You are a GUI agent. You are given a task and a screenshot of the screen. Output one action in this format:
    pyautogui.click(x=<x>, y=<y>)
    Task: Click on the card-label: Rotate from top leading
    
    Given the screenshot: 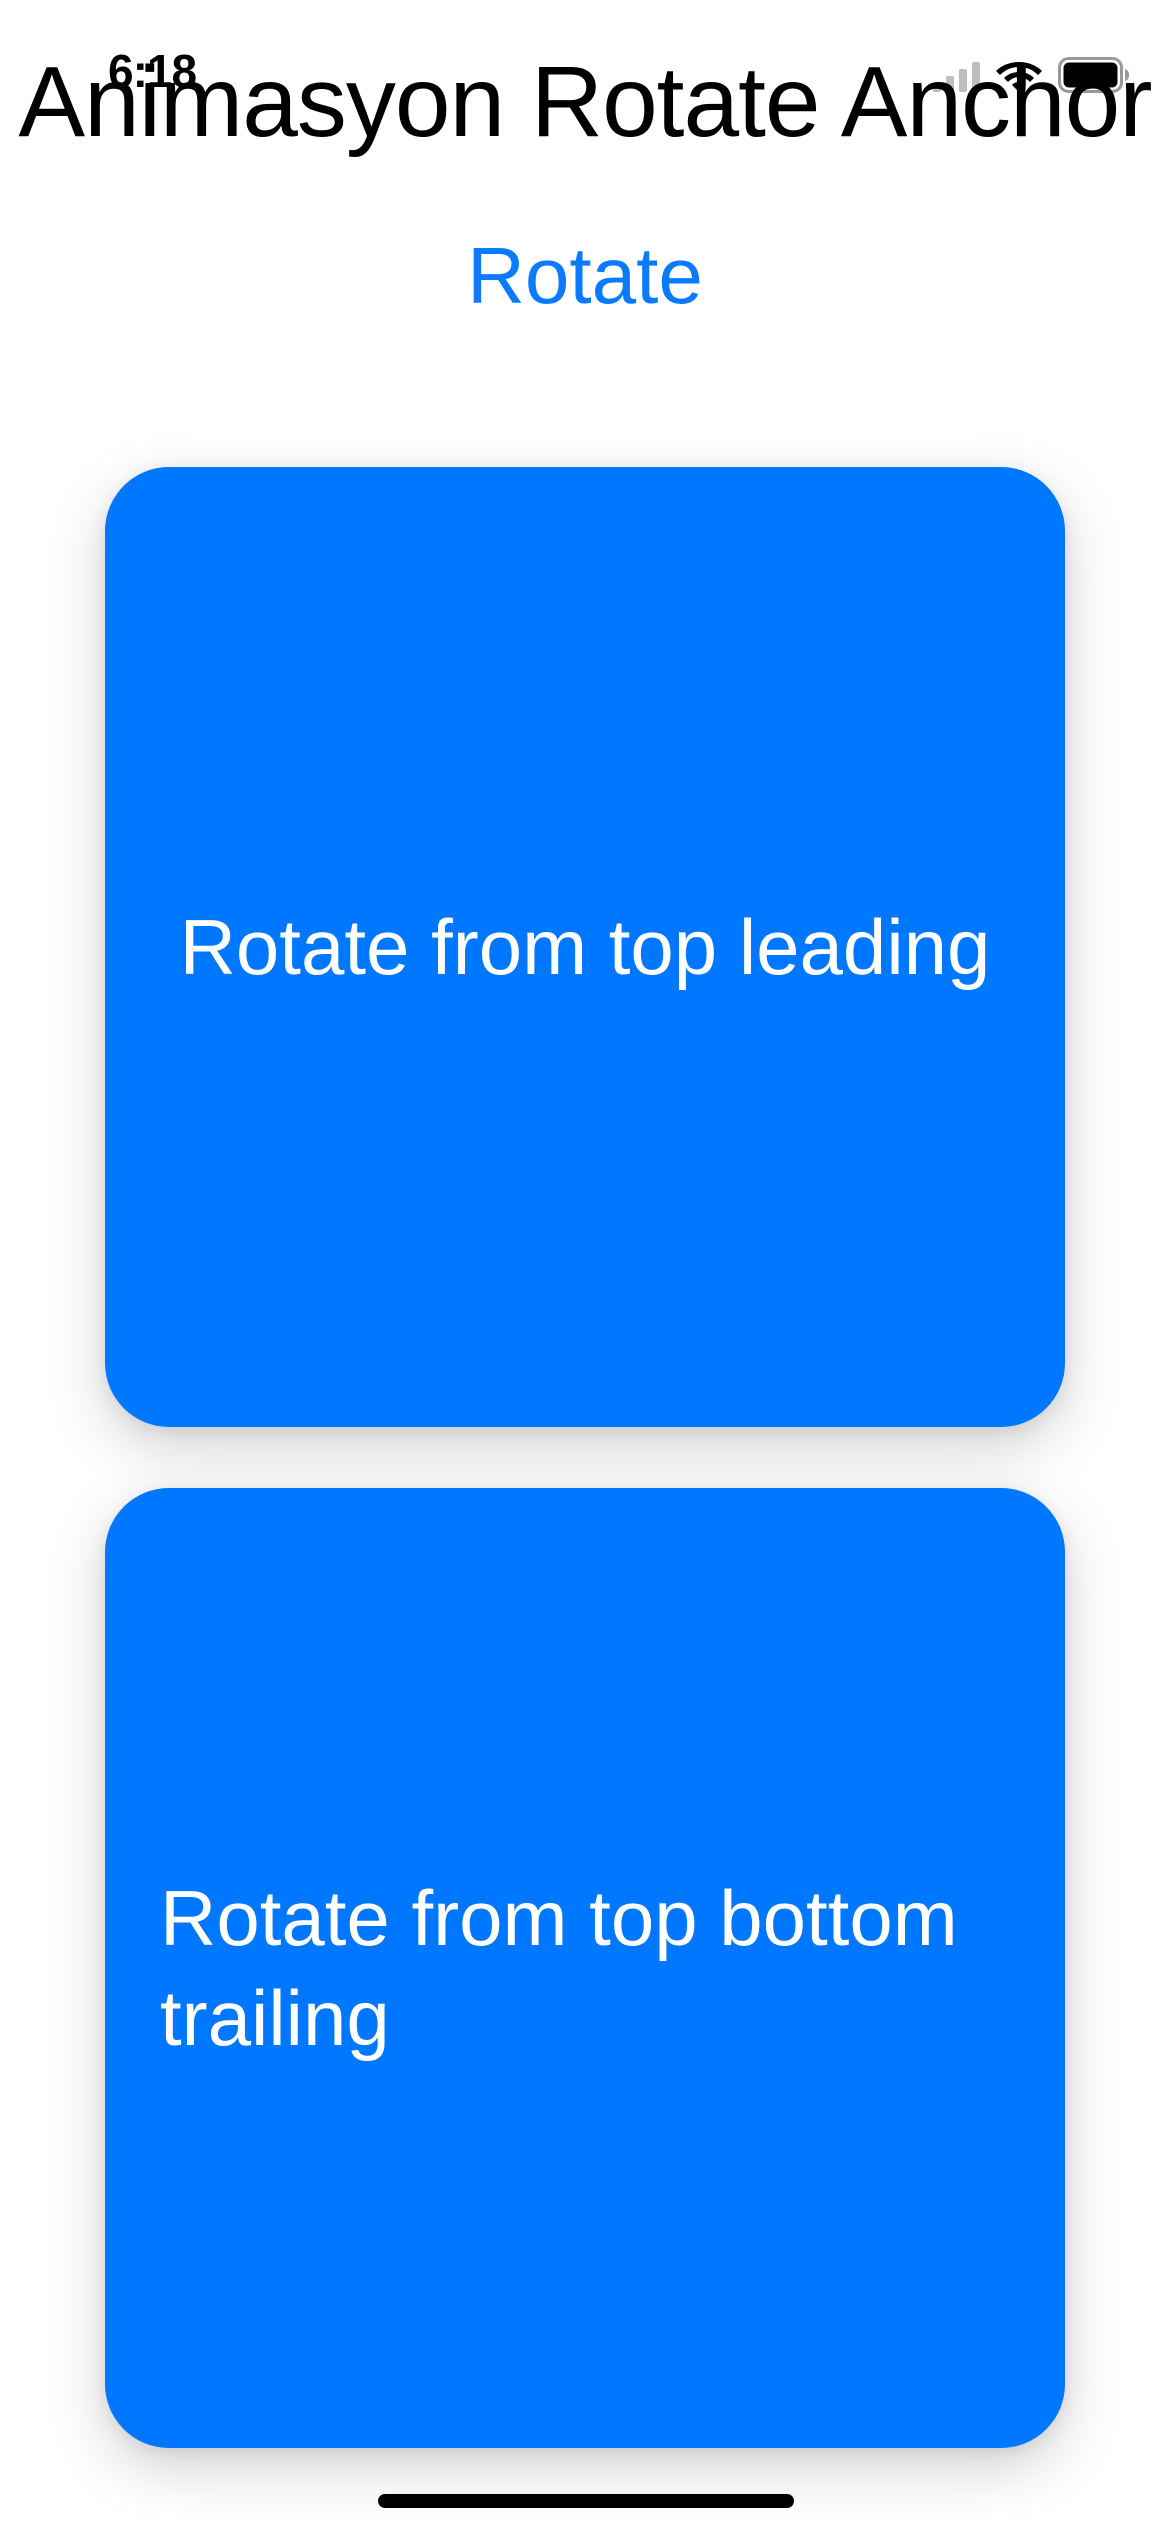 What is the action you would take?
    pyautogui.click(x=585, y=947)
    